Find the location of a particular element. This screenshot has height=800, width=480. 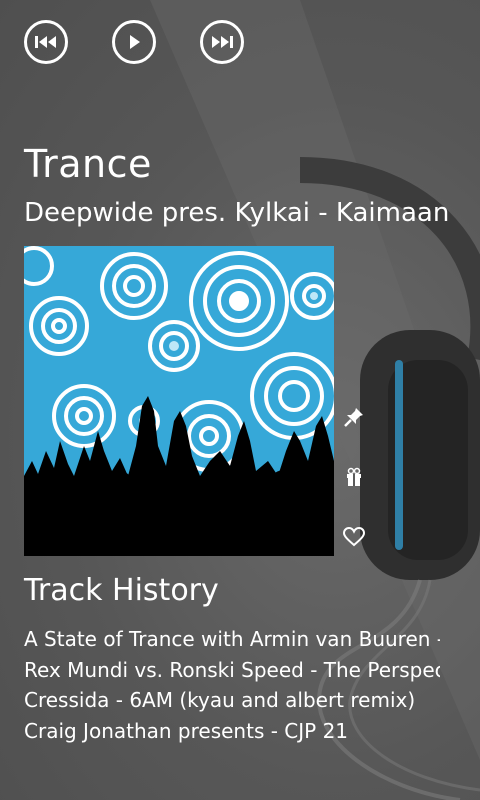

previous-button is located at coordinates (46, 42).